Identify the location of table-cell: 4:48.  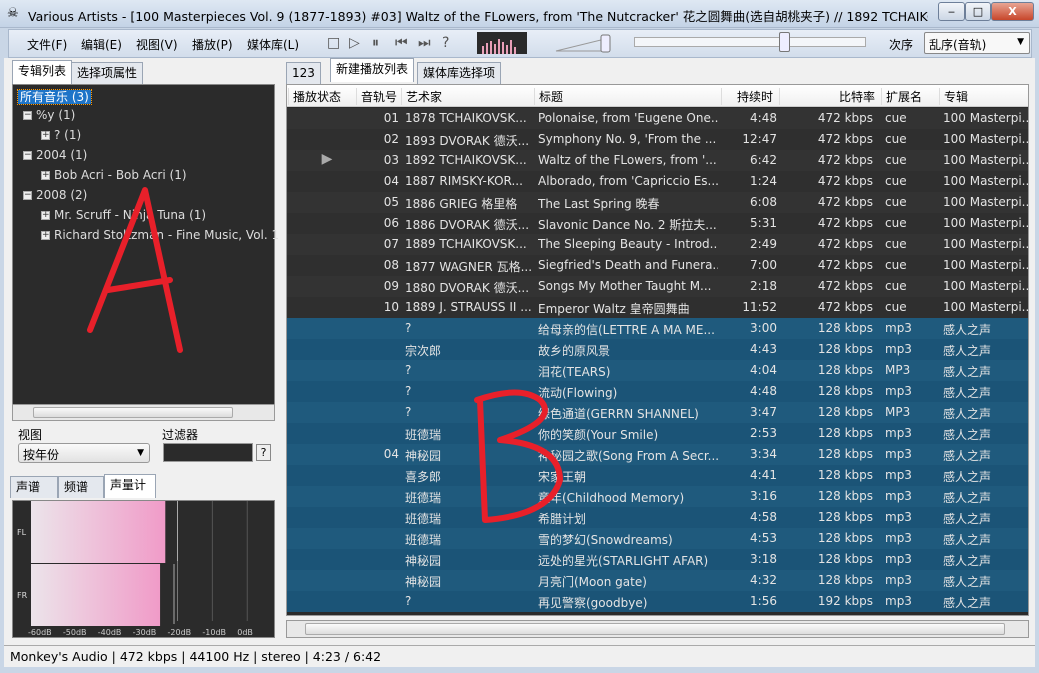
(763, 118).